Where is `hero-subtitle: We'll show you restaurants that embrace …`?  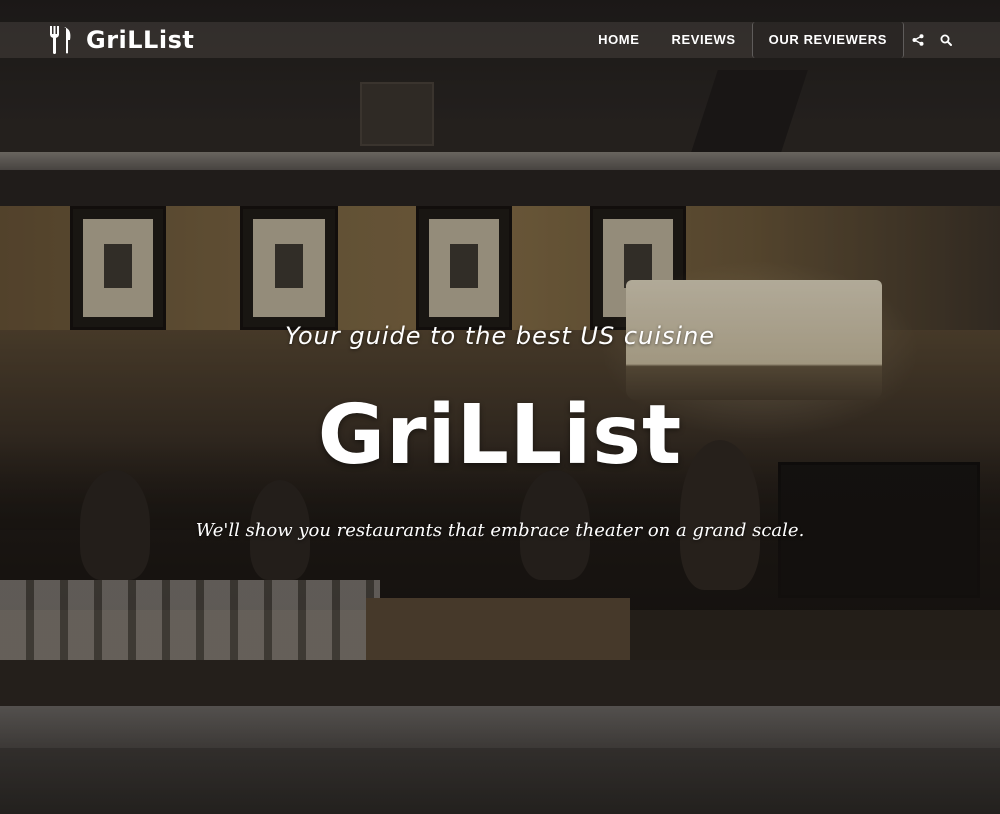 hero-subtitle: We'll show you restaurants that embrace … is located at coordinates (500, 530).